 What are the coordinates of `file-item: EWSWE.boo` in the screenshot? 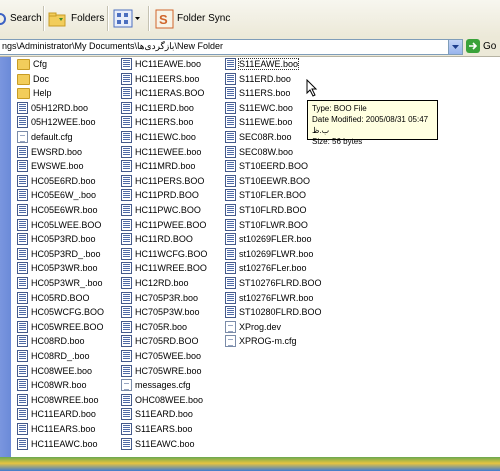 It's located at (50, 166).